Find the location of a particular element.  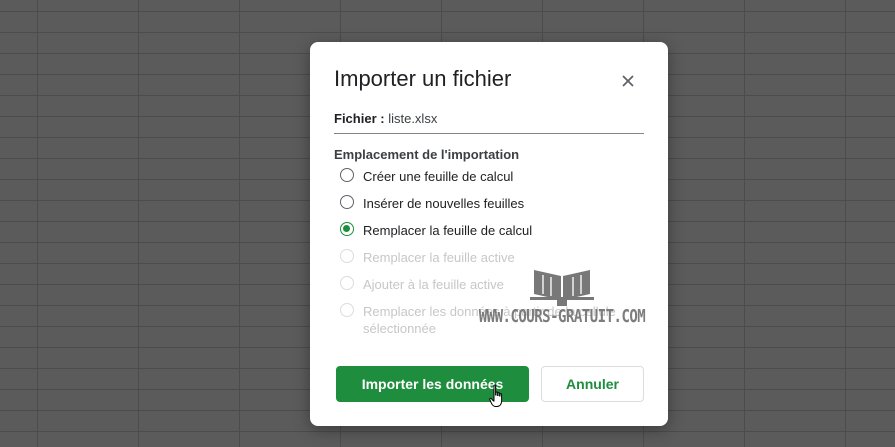

dialog-title: Importer un fichier is located at coordinates (423, 78).